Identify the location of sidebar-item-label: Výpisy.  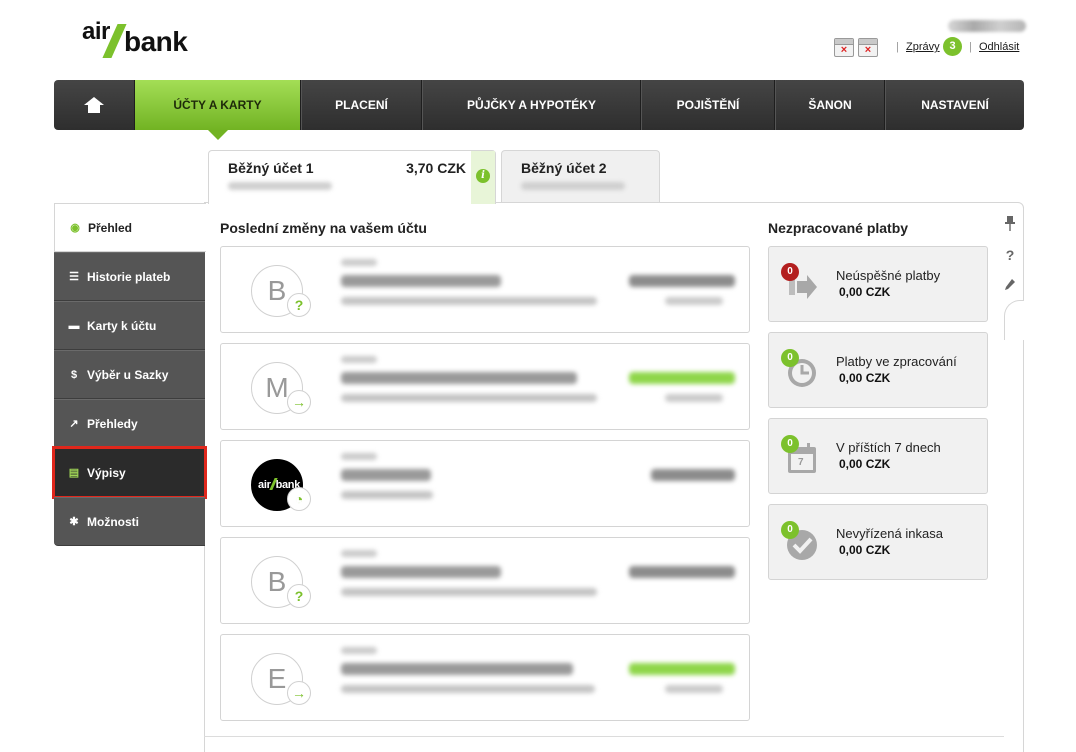
(106, 472).